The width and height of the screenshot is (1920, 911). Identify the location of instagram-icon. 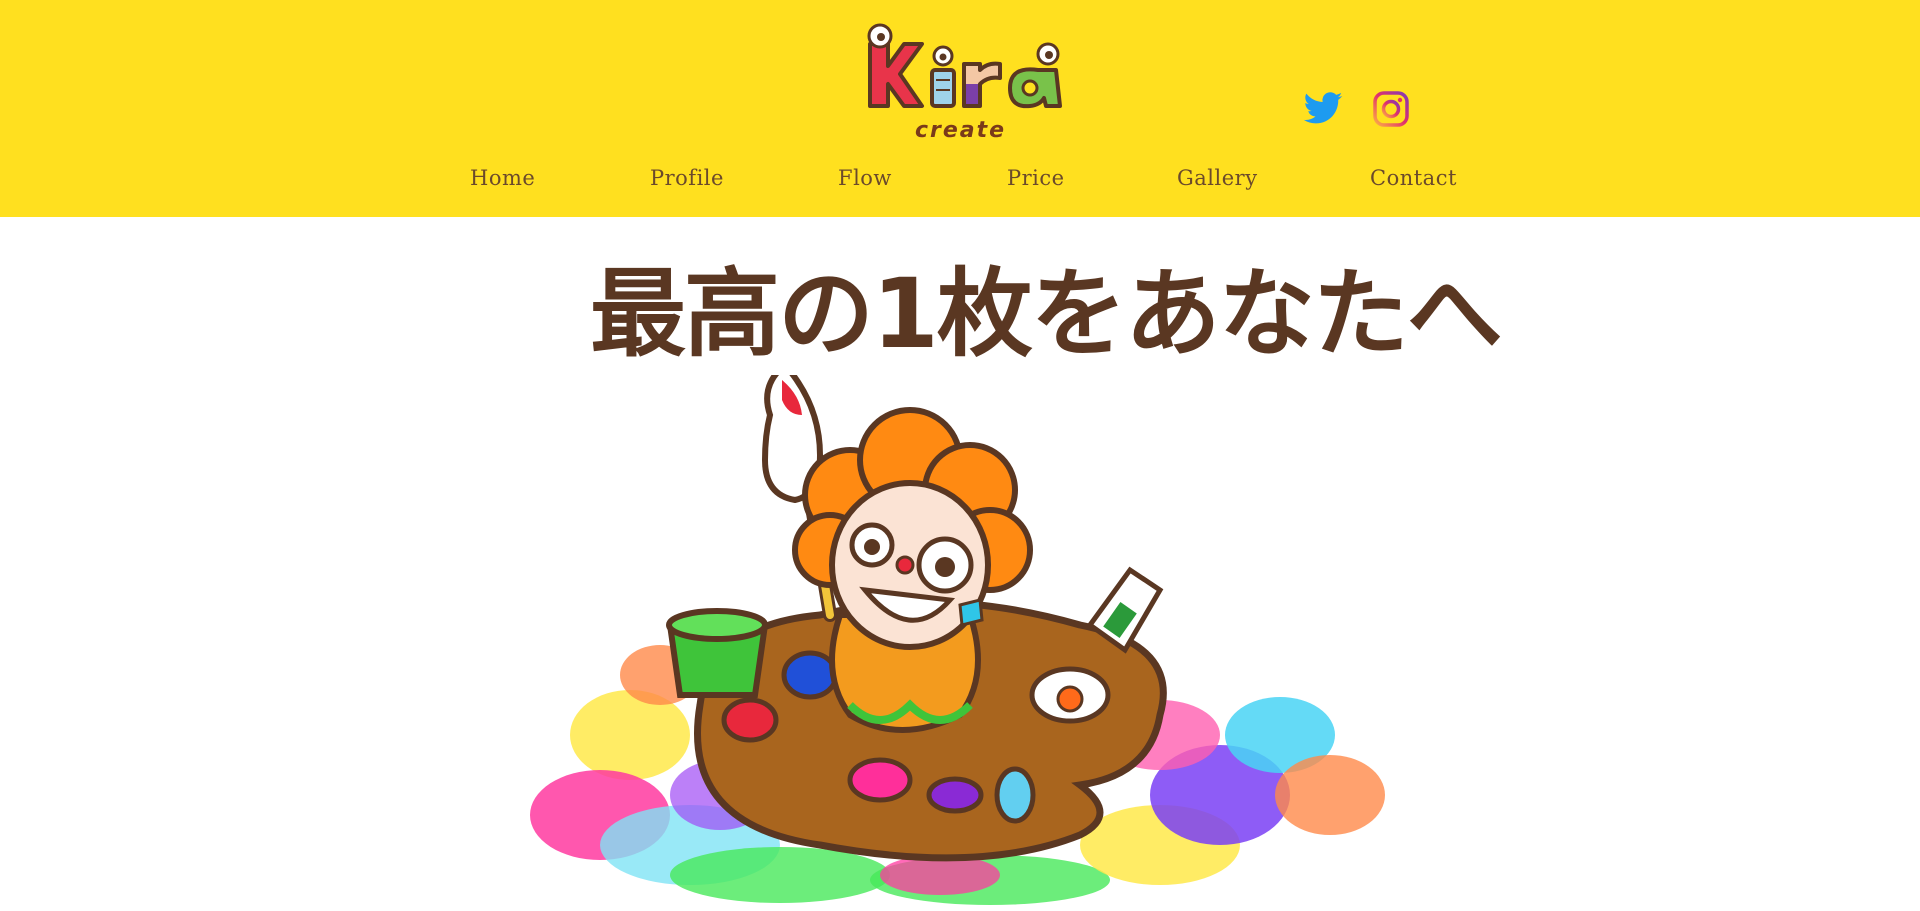
(1391, 109).